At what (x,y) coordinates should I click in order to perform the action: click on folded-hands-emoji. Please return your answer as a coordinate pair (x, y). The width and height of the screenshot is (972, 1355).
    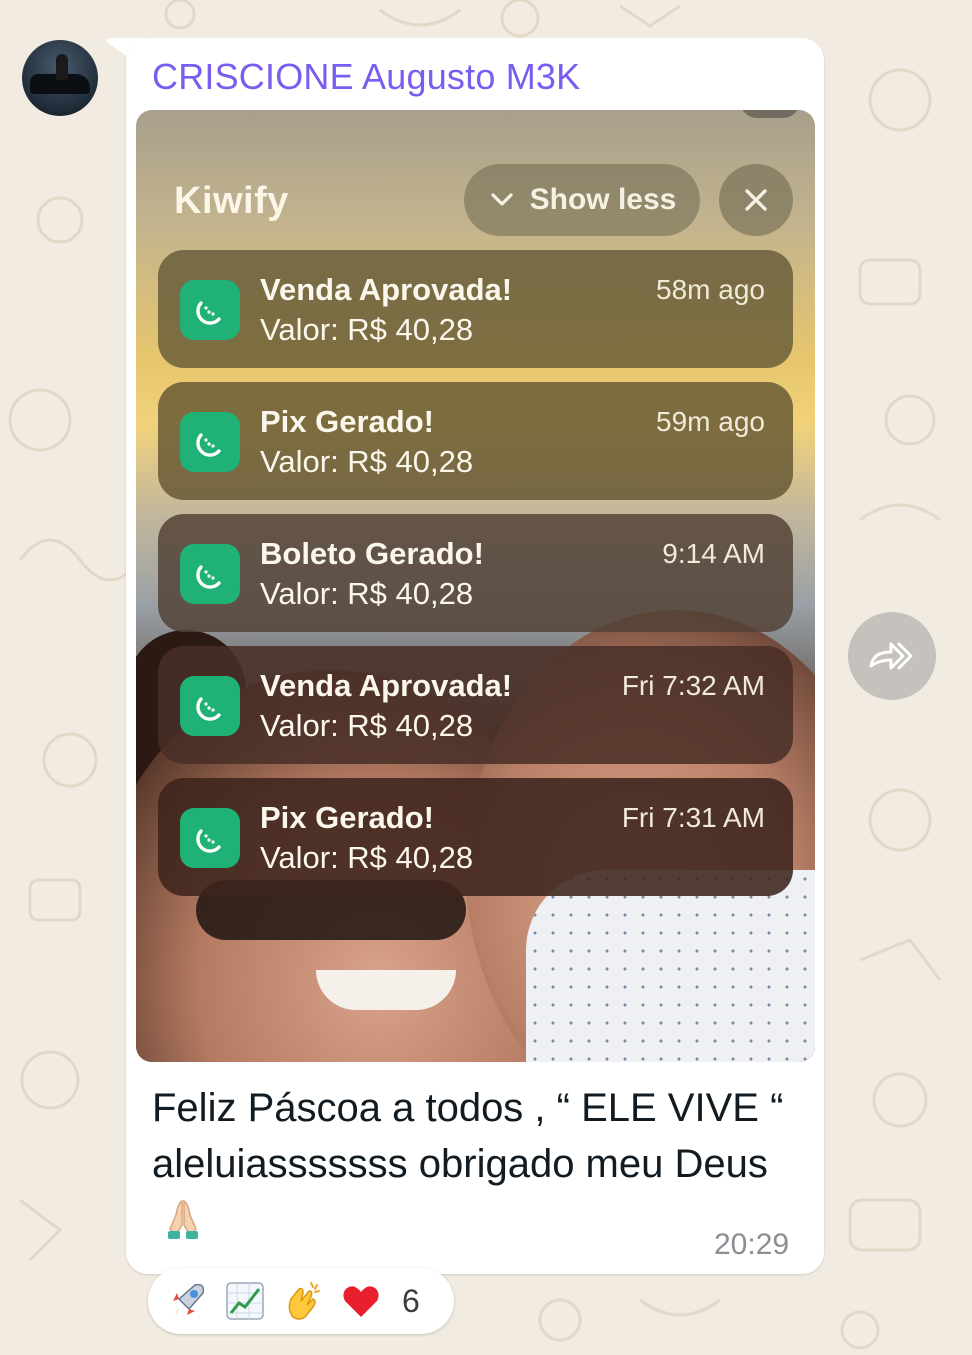
    Looking at the image, I should click on (183, 1219).